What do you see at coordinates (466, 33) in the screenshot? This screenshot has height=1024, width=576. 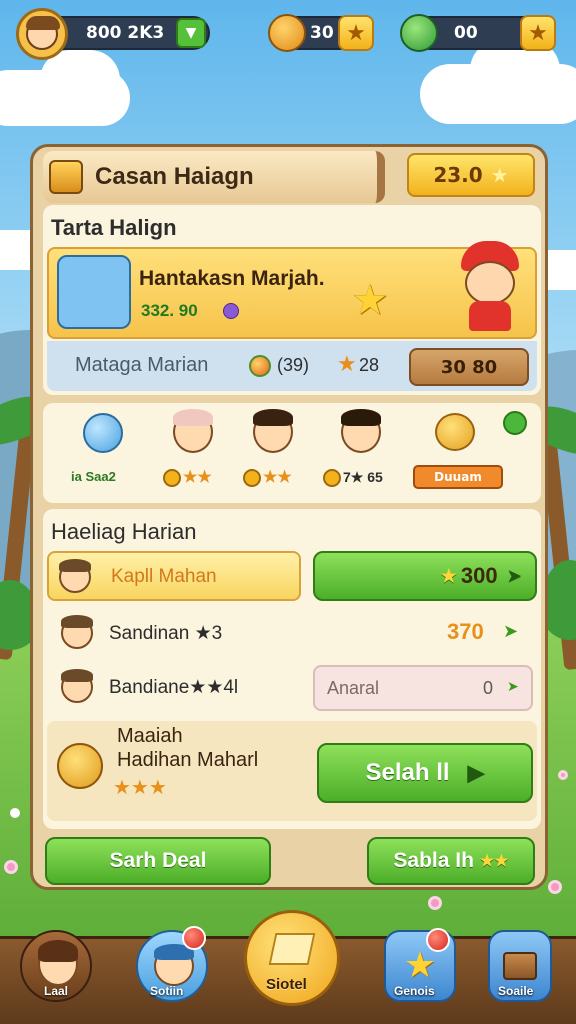 I see `item-two-value: 00` at bounding box center [466, 33].